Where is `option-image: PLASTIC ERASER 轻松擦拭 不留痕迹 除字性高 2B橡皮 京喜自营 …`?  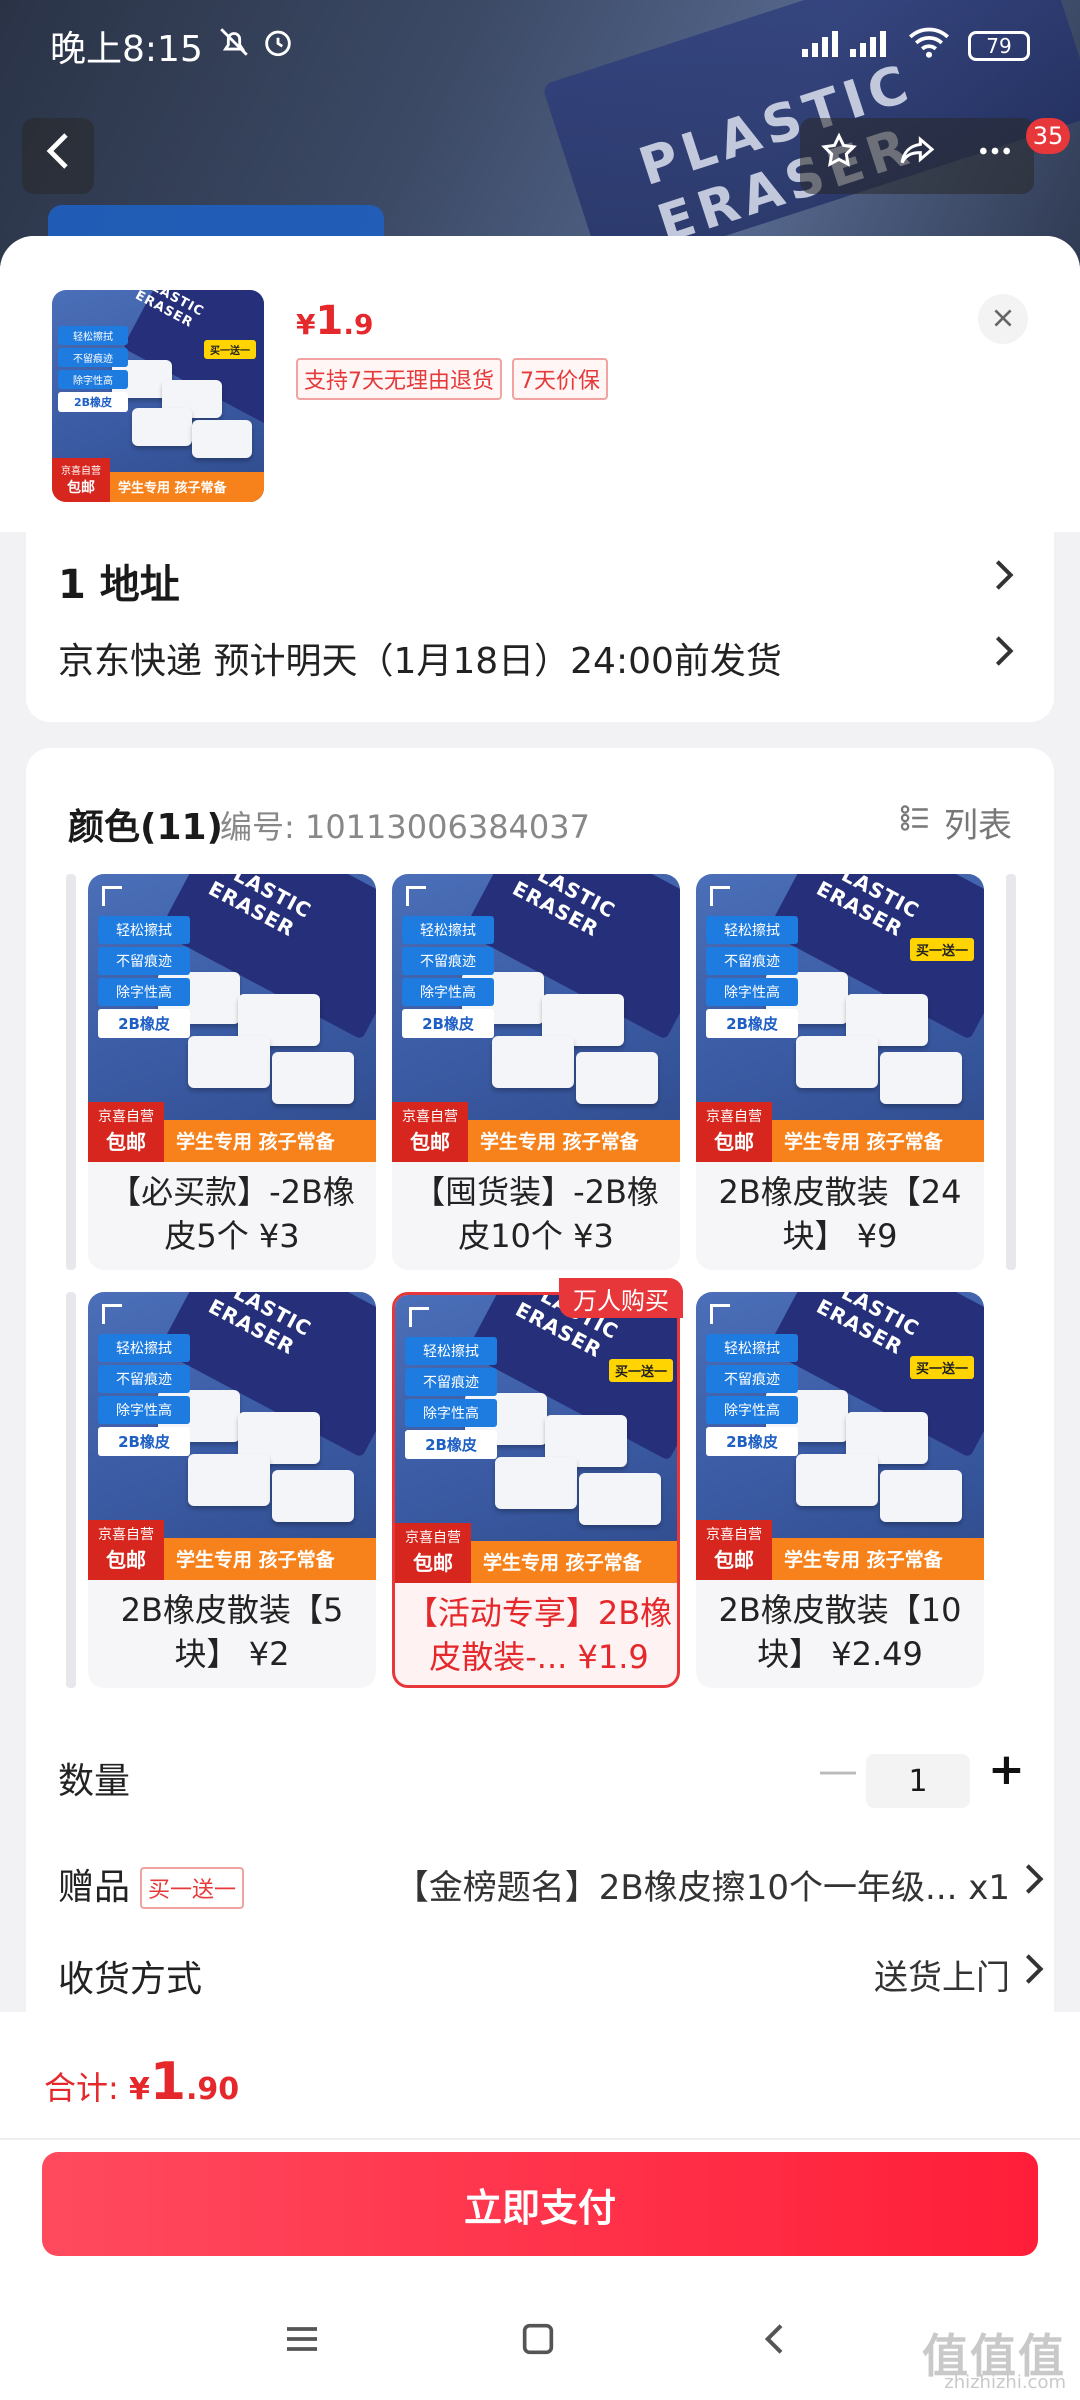 option-image: PLASTIC ERASER 轻松擦拭 不留痕迹 除字性高 2B橡皮 京喜自营 … is located at coordinates (232, 1436).